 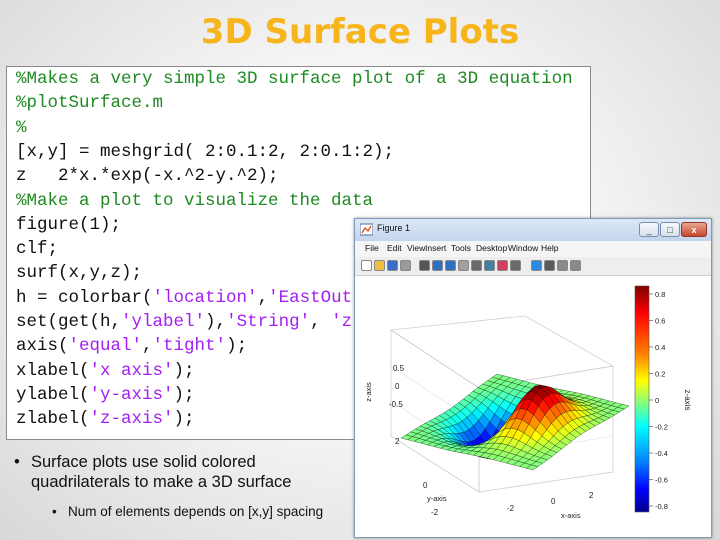 I want to click on colorbar-ticks: 0.8 0.6 0.4 0.2 0 -0.2 -0.4 -0.6 -0.8, so click(x=658, y=400).